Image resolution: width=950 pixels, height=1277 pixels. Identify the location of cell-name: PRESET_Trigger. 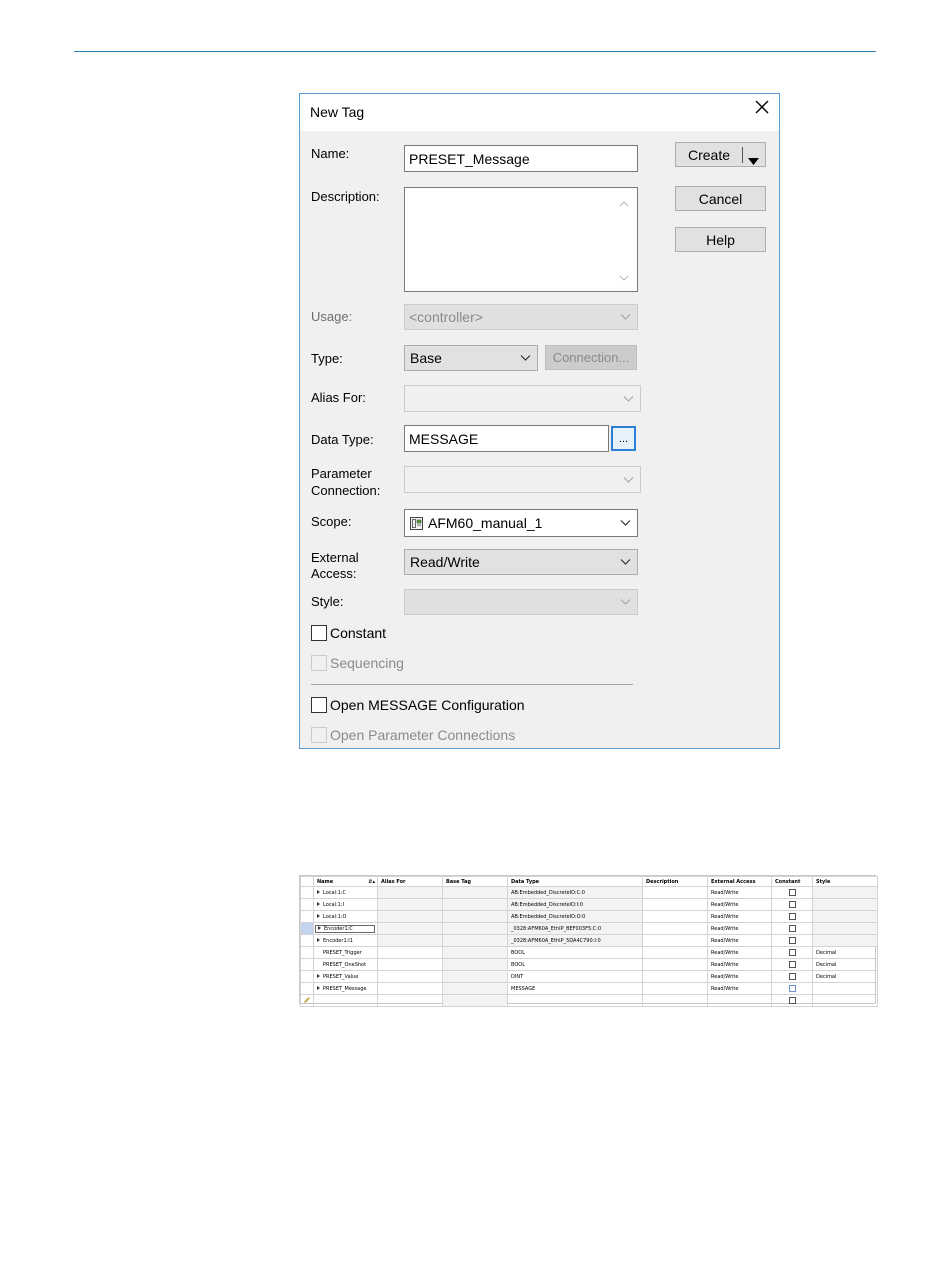
(345, 952).